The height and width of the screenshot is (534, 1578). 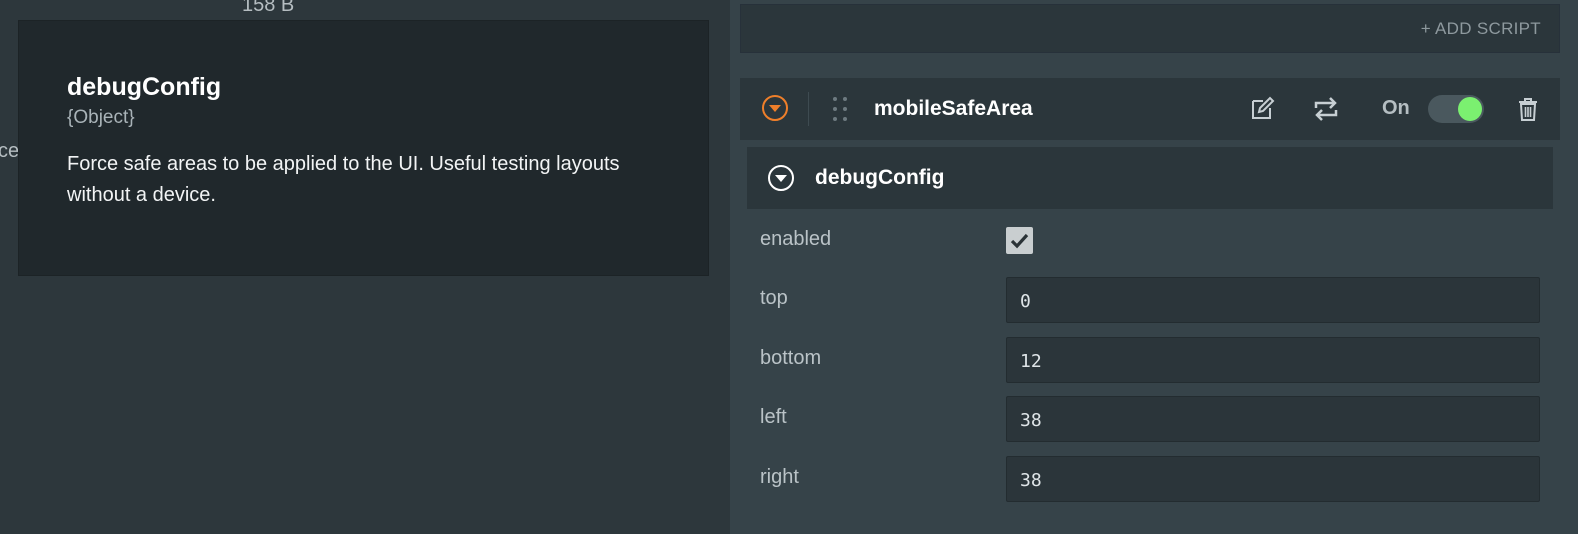 I want to click on field-label-enabled: enabled, so click(x=796, y=239).